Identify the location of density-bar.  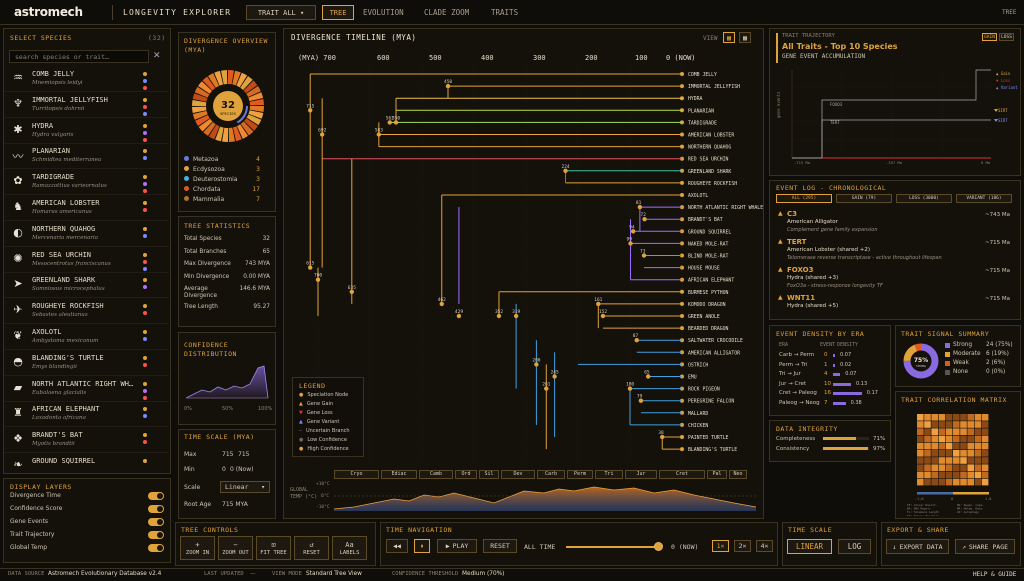
(837, 374).